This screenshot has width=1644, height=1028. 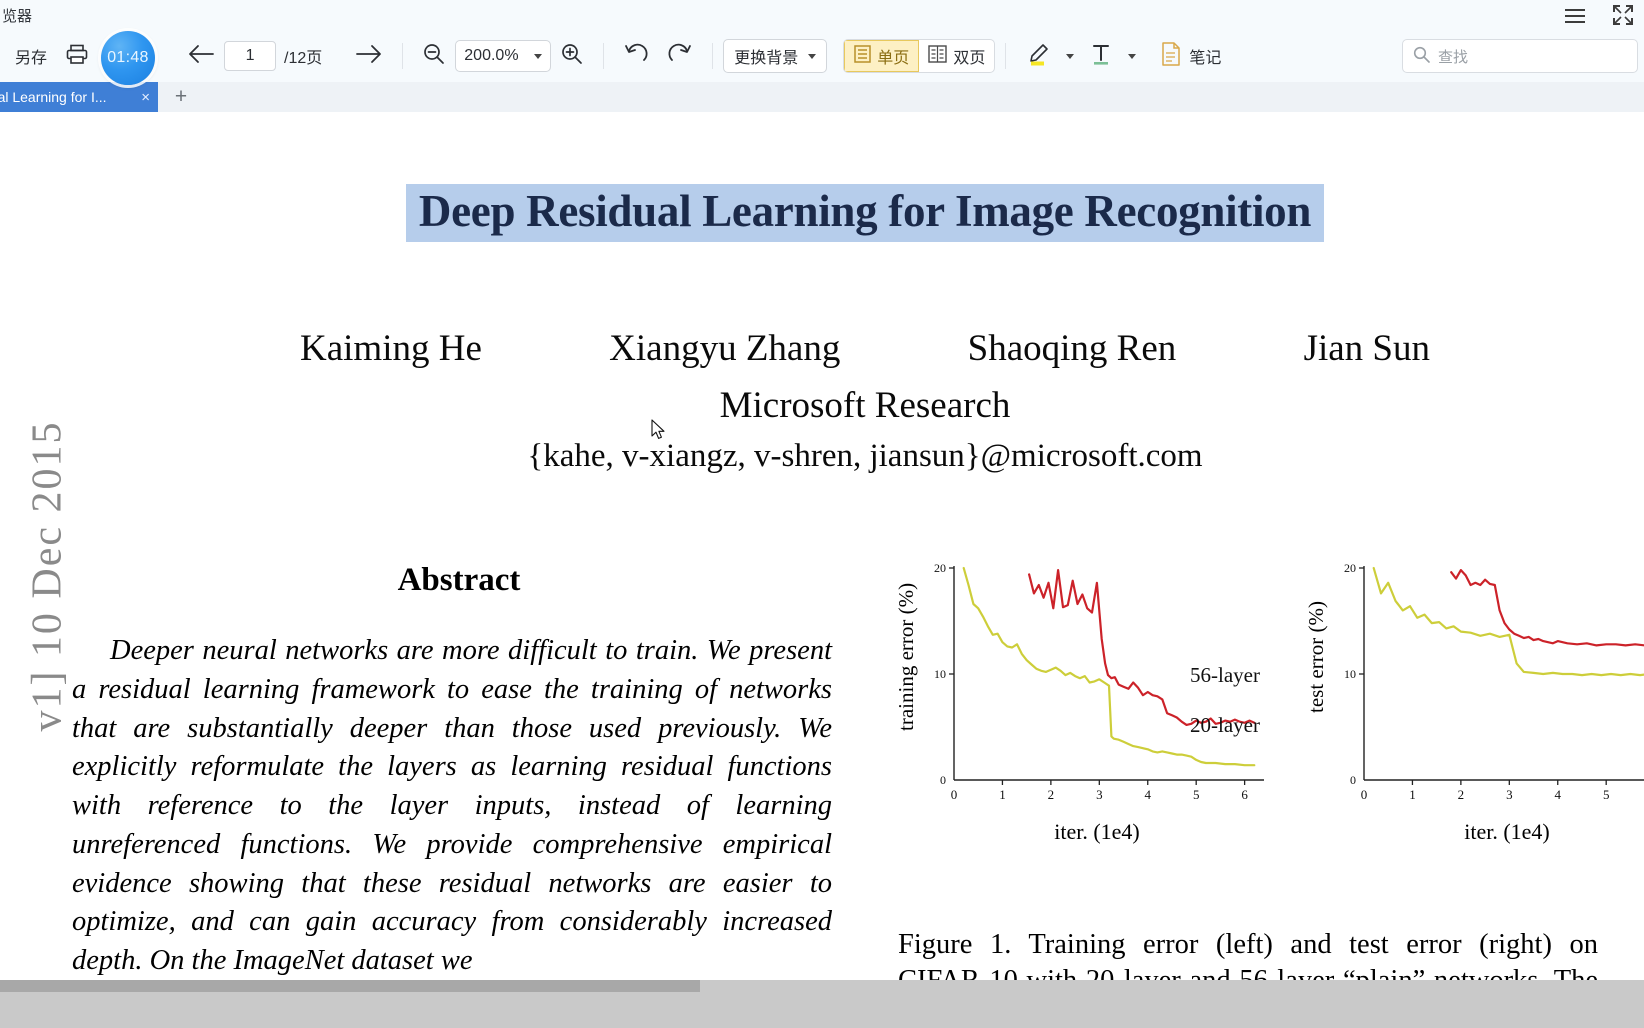 I want to click on highlighter-dropdown, so click(x=1070, y=56).